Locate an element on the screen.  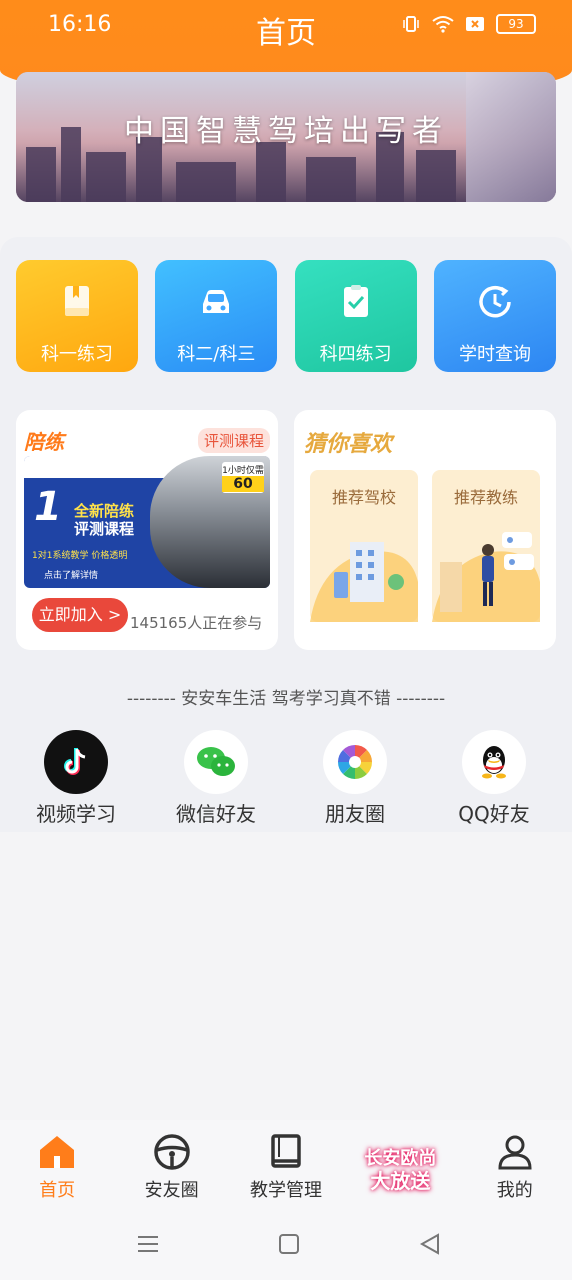
promo-icon: 长安欧尚 大放送 is located at coordinates (400, 1162).